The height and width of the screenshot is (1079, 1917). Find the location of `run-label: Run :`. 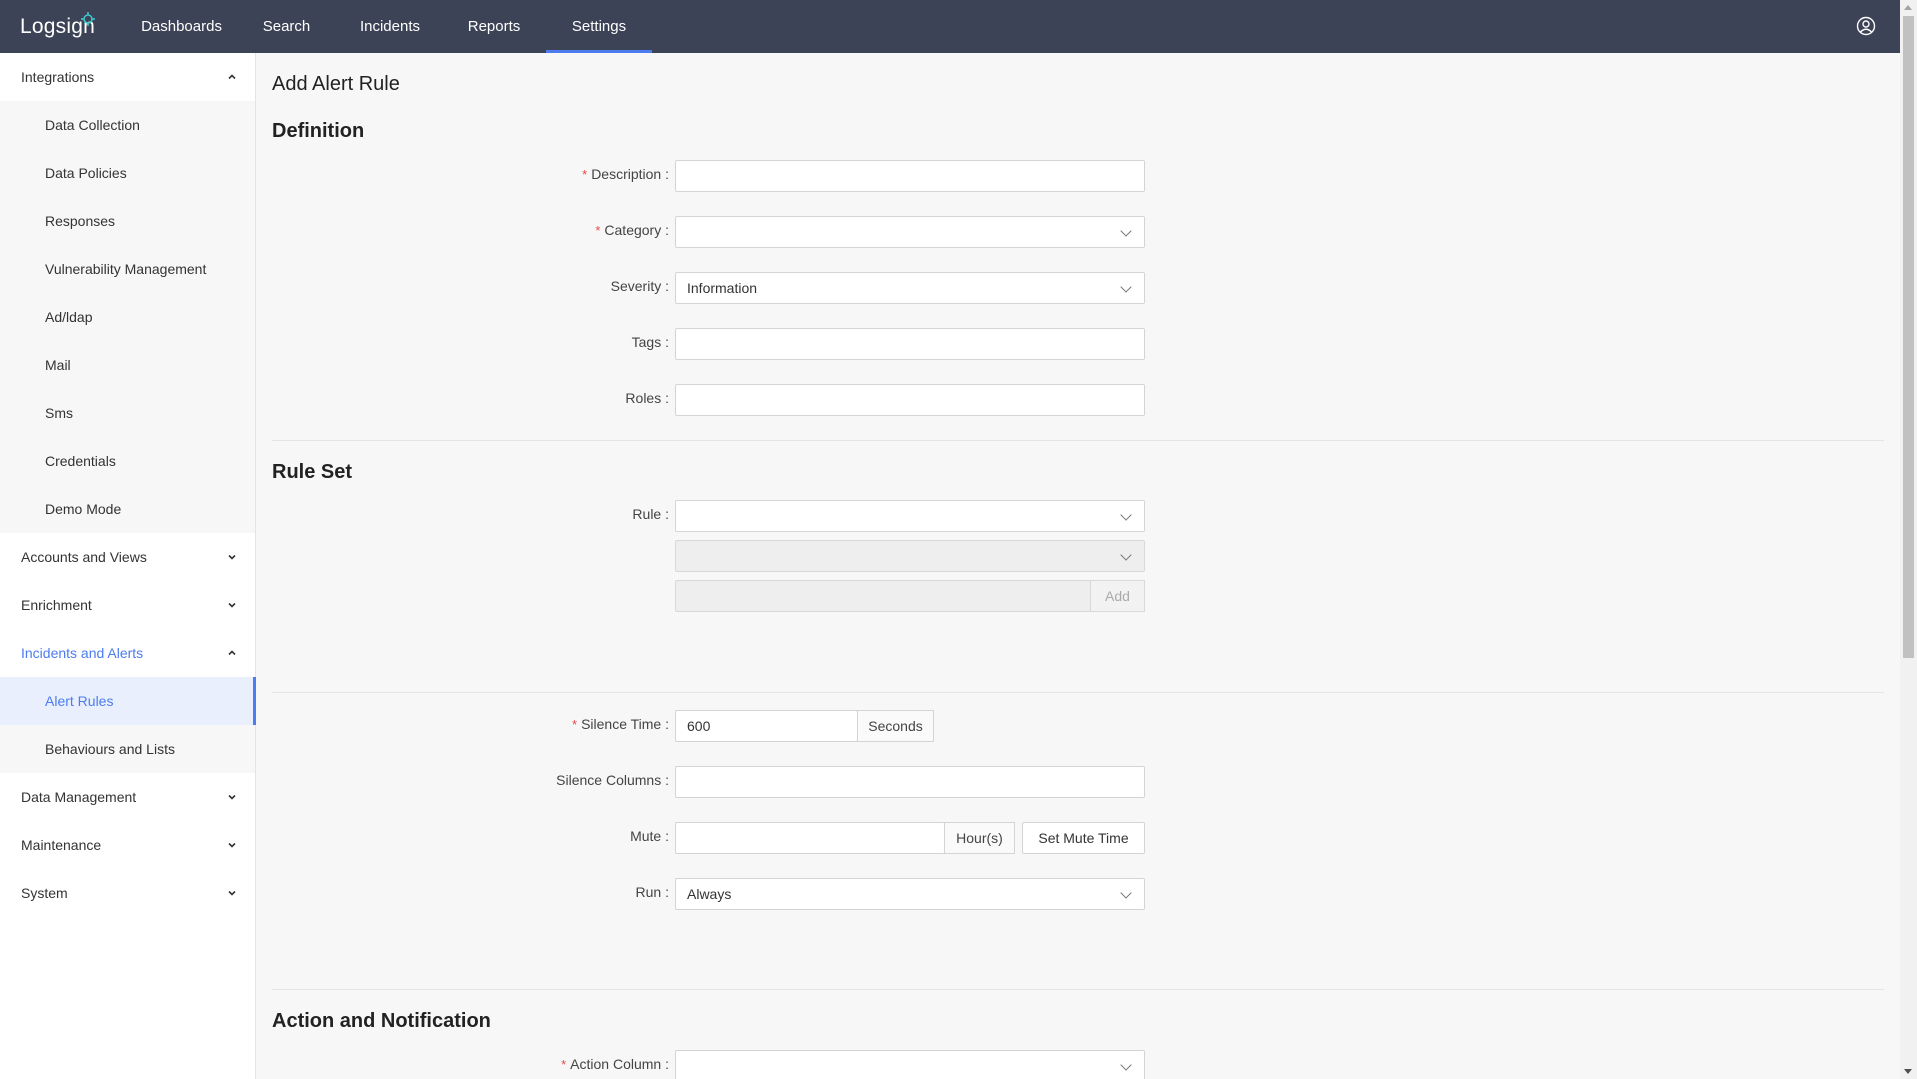

run-label: Run : is located at coordinates (652, 892).